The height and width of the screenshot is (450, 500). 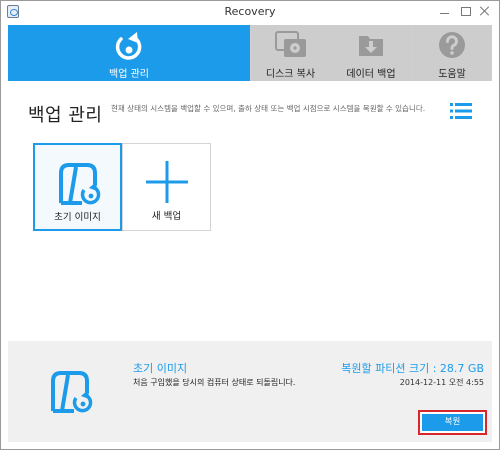 I want to click on tab-label: 데이터 백업, so click(x=371, y=74).